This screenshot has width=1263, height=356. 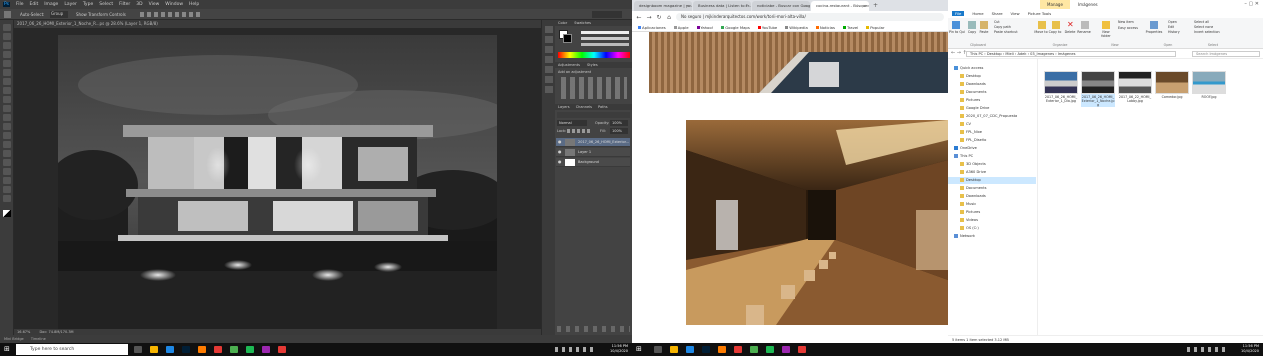 What do you see at coordinates (619, 123) in the screenshot?
I see `opacity-value: 100%` at bounding box center [619, 123].